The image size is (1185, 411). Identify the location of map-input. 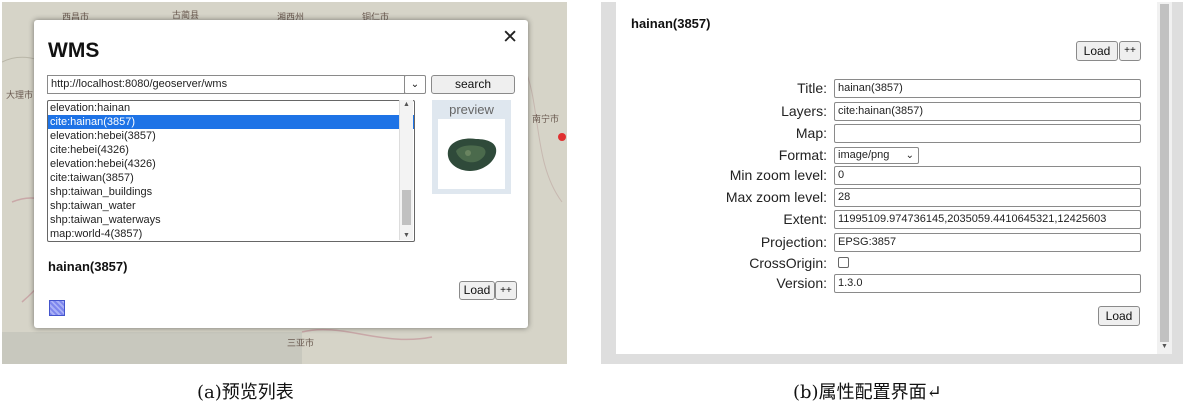
(987, 133).